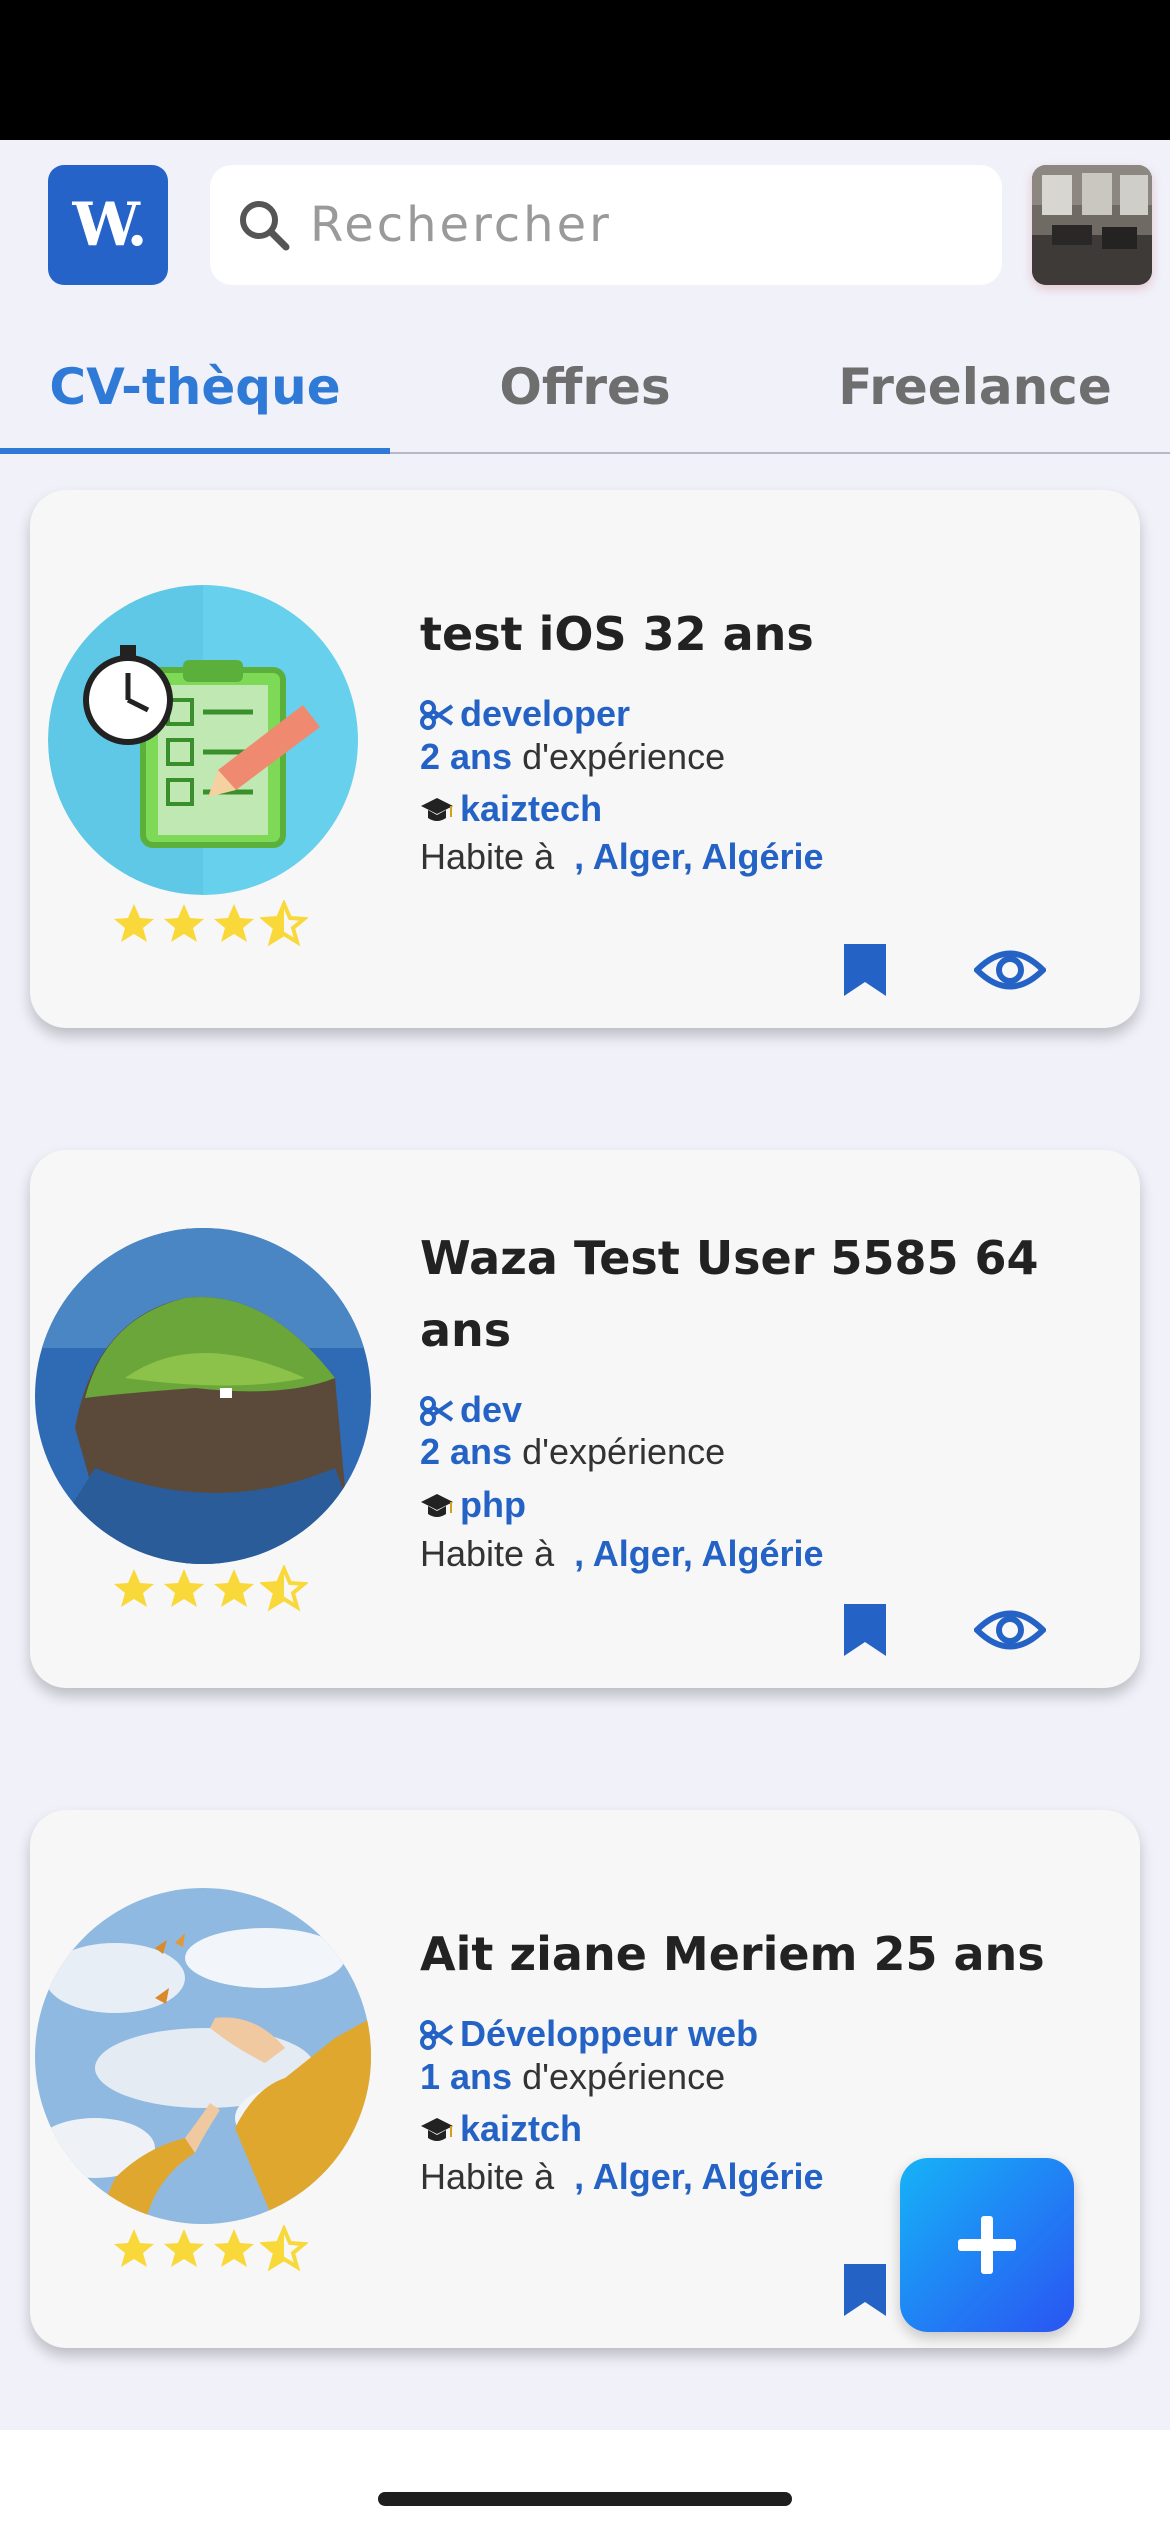  I want to click on candidate-name: test iOS 32 ans, so click(617, 634).